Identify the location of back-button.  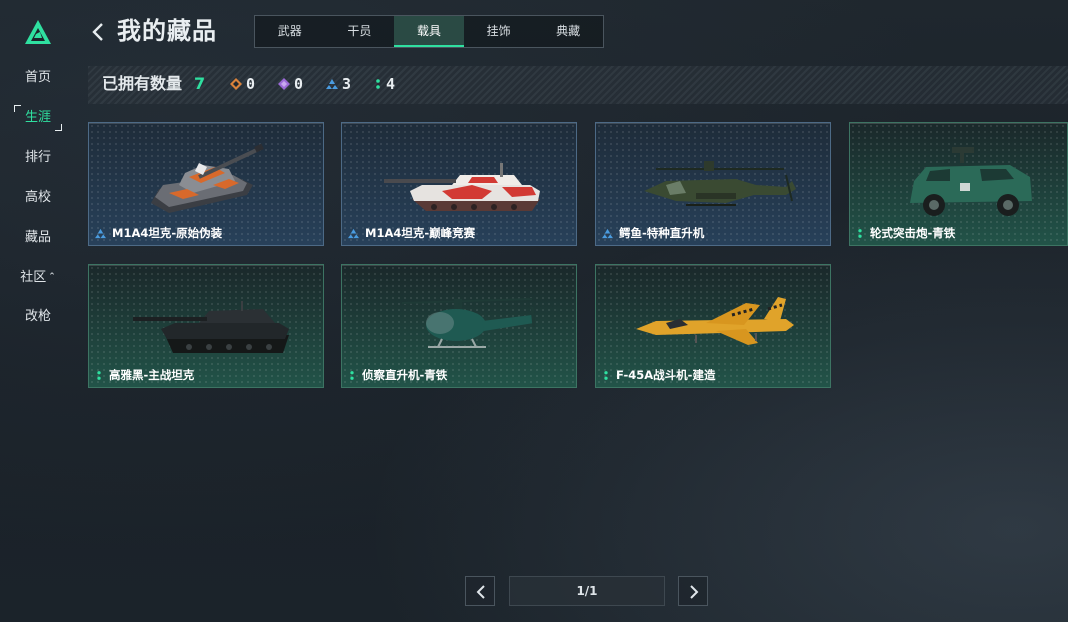
(98, 32).